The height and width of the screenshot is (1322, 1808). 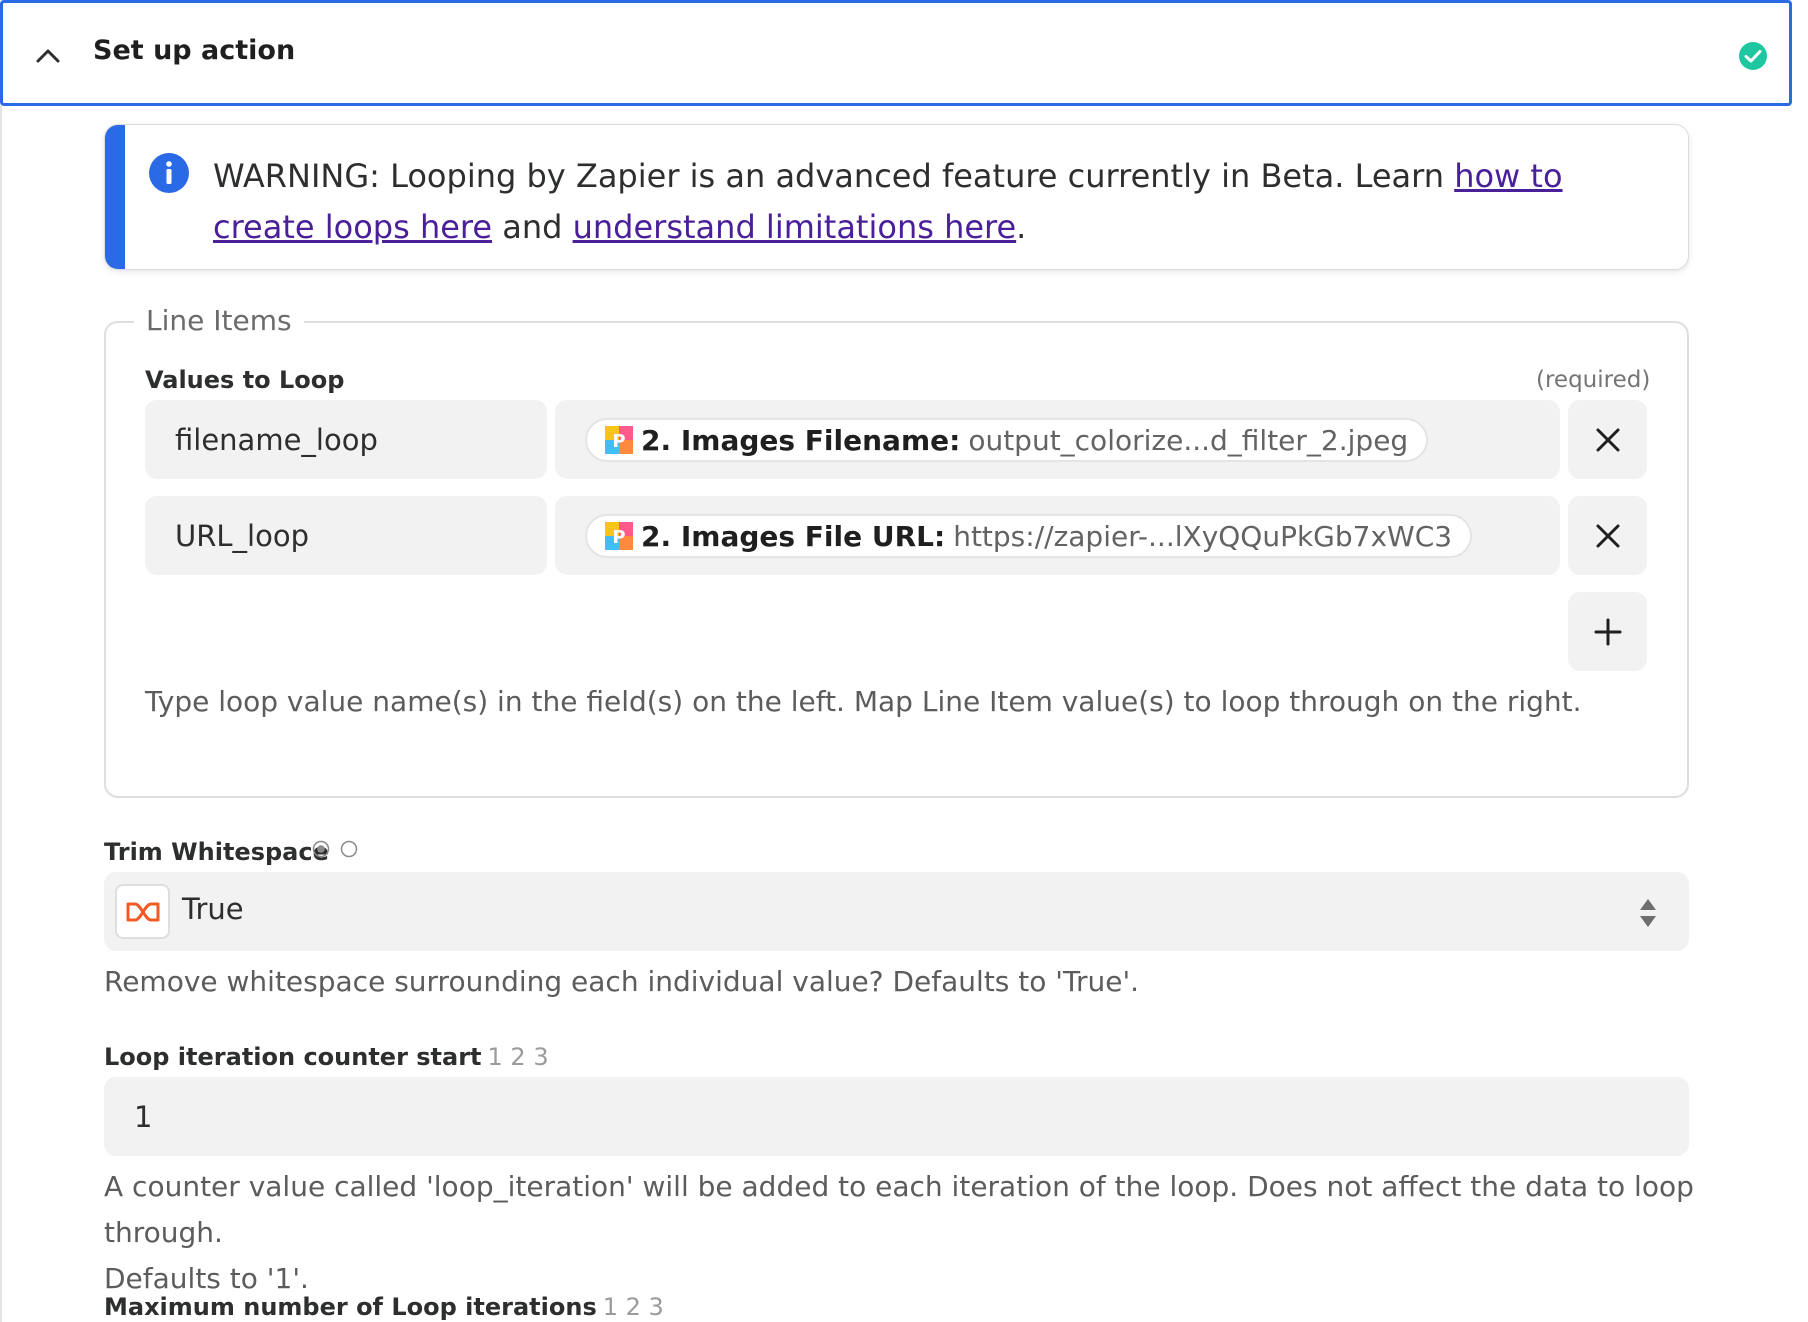 I want to click on required-indicator: (required), so click(x=1593, y=380).